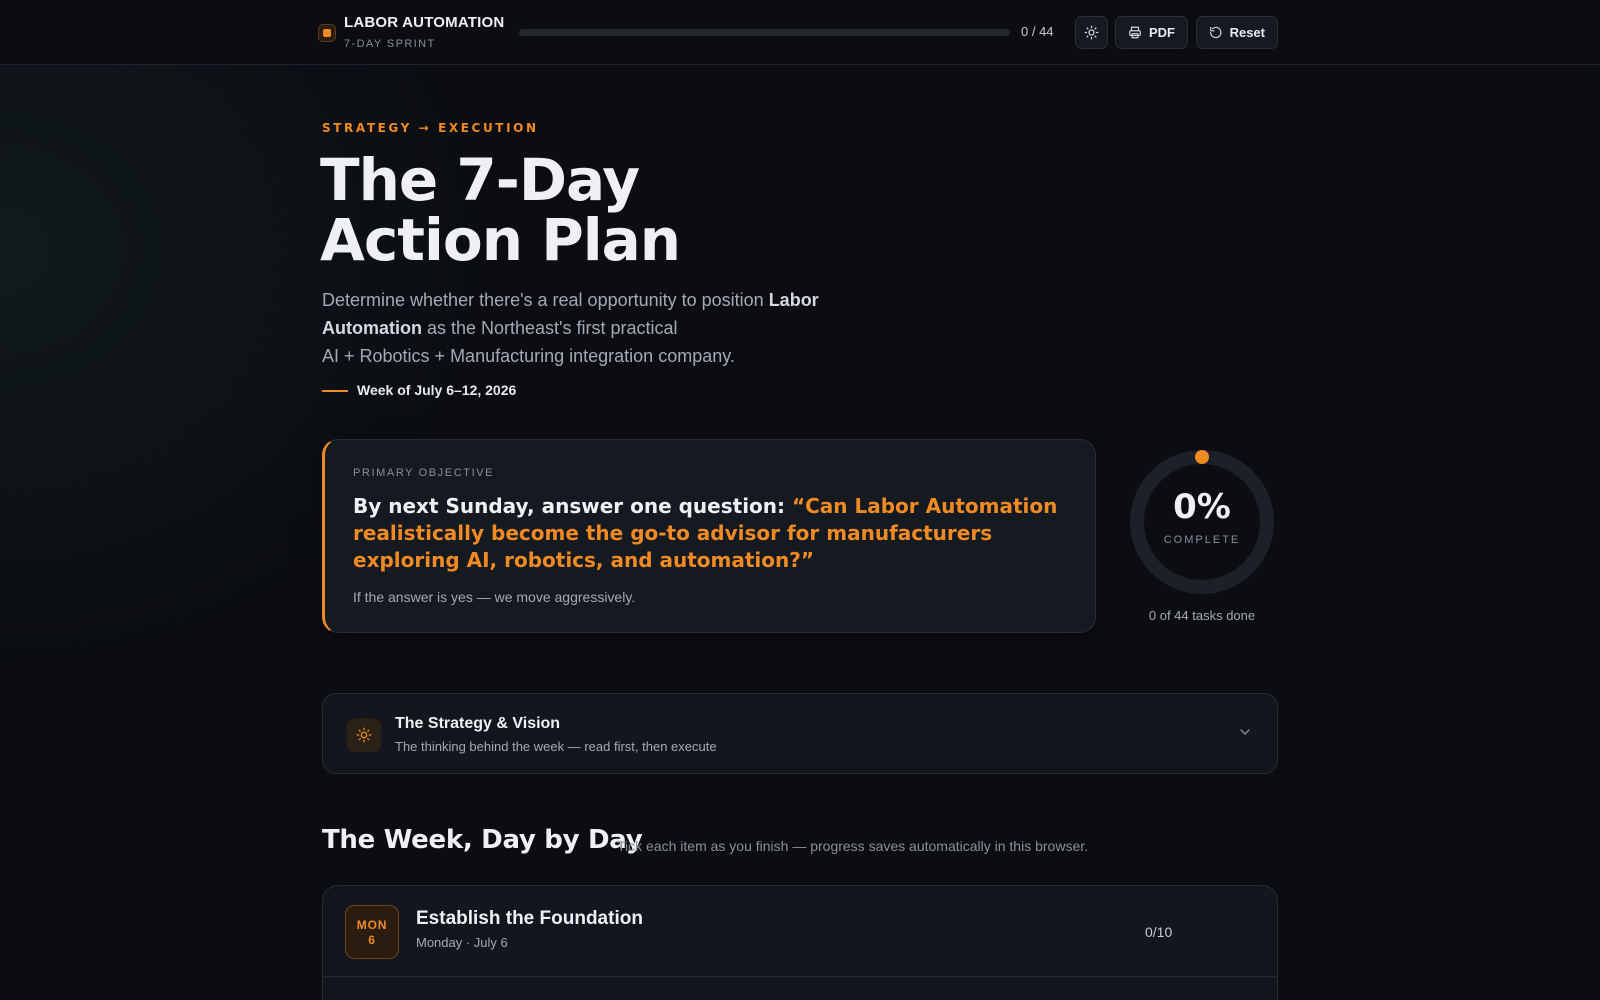  Describe the element at coordinates (424, 473) in the screenshot. I see `objective-label: PRIMARY OBJECTIVE` at that location.